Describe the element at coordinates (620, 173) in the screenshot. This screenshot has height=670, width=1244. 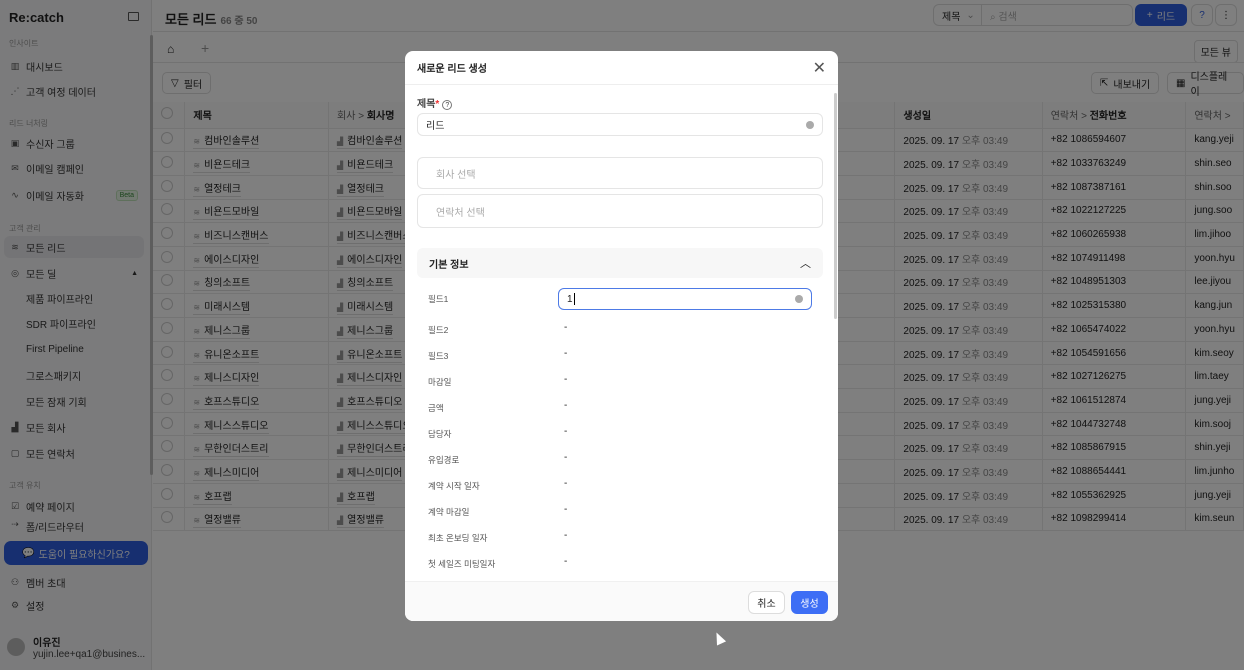
I see `company-select: 회사 선택` at that location.